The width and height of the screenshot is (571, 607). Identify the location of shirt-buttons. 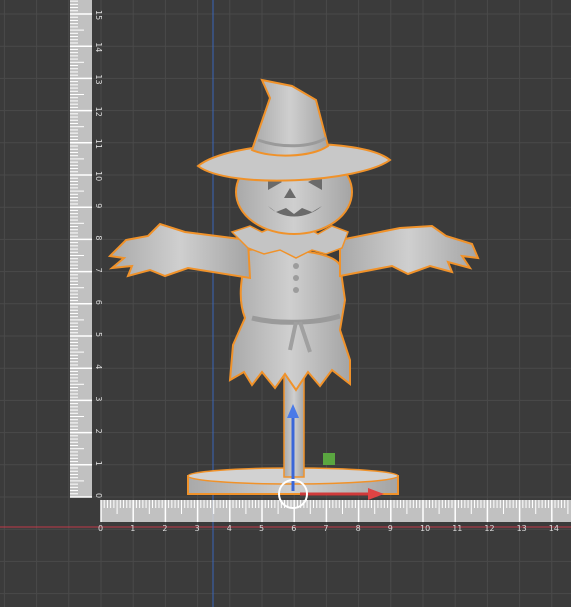
(296, 278).